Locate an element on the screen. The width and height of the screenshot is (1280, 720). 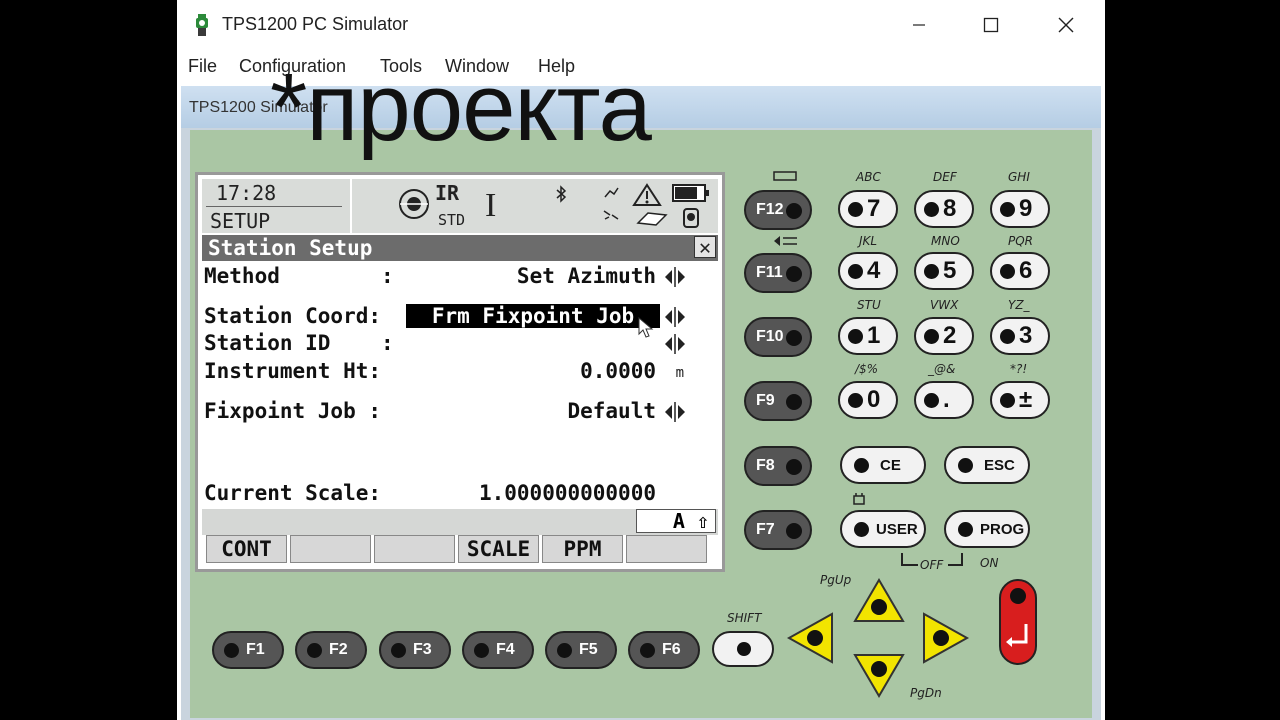
prism-icon is located at coordinates (414, 204).